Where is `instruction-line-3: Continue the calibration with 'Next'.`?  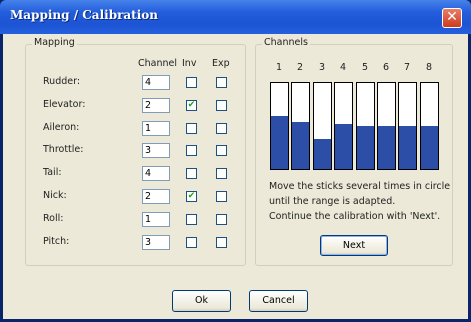 instruction-line-3: Continue the calibration with 'Next'. is located at coordinates (355, 216).